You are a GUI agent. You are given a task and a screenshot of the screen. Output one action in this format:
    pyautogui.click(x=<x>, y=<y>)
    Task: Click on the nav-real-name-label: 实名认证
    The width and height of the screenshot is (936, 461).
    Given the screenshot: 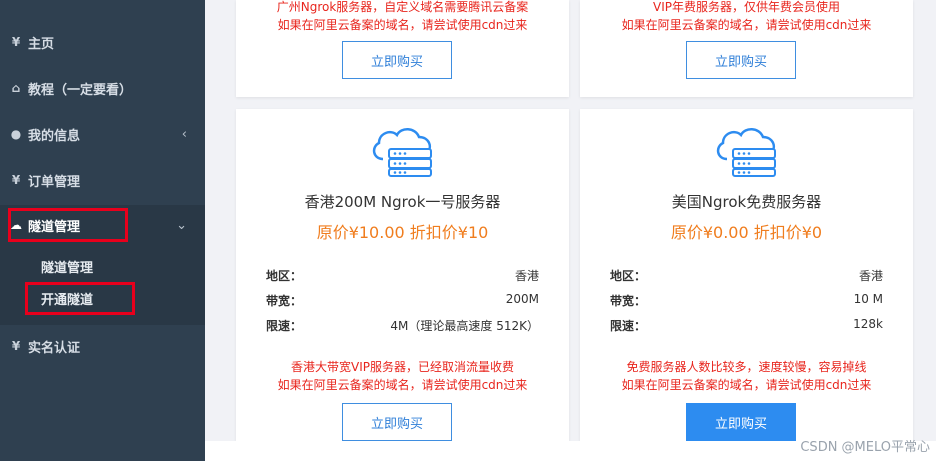 What is the action you would take?
    pyautogui.click(x=54, y=348)
    